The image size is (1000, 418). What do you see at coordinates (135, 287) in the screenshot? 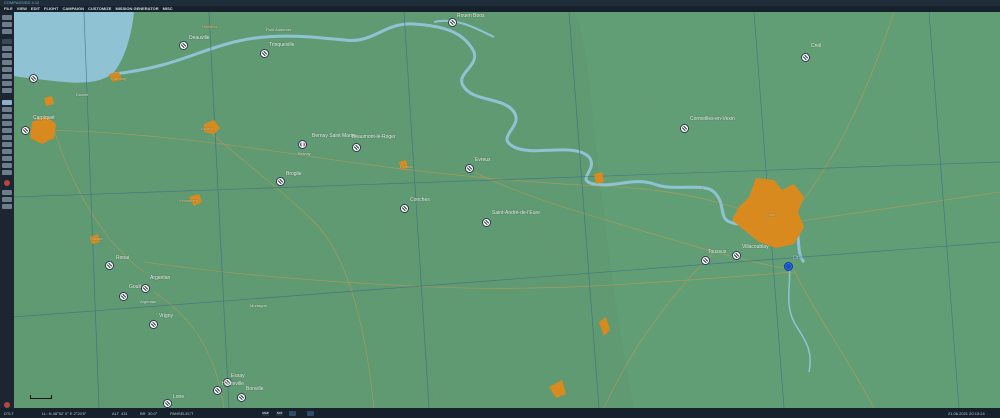
I see `airbase-label: Goult` at bounding box center [135, 287].